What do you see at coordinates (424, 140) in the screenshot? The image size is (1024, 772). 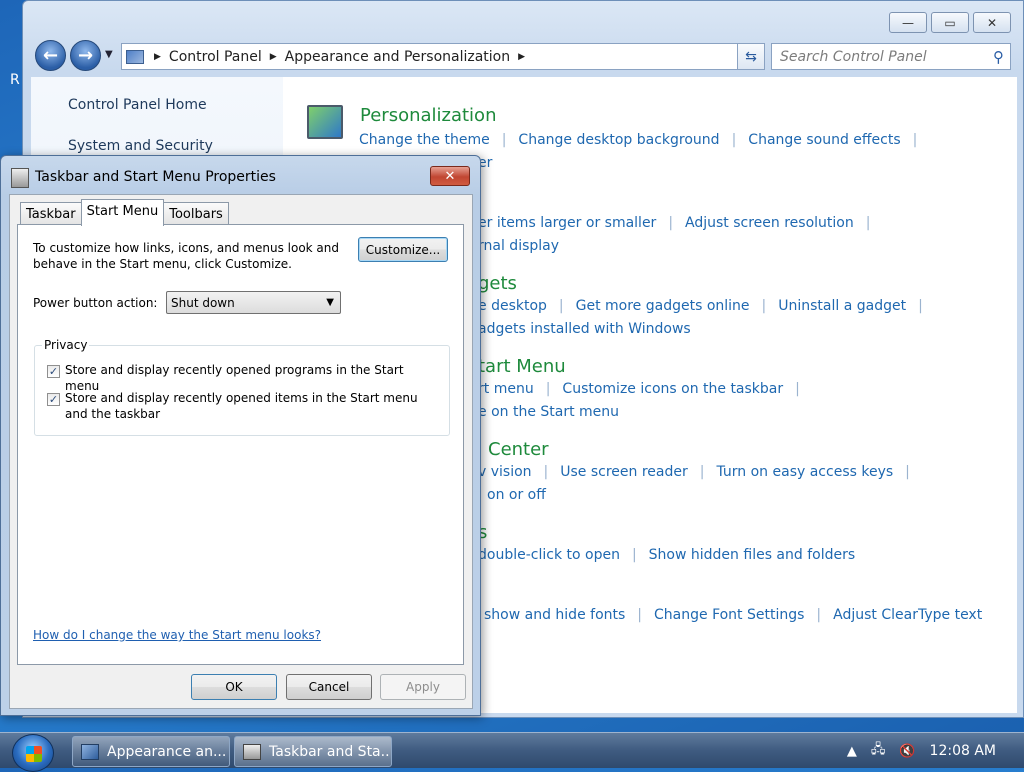 I see `link-change-theme: Change the theme` at bounding box center [424, 140].